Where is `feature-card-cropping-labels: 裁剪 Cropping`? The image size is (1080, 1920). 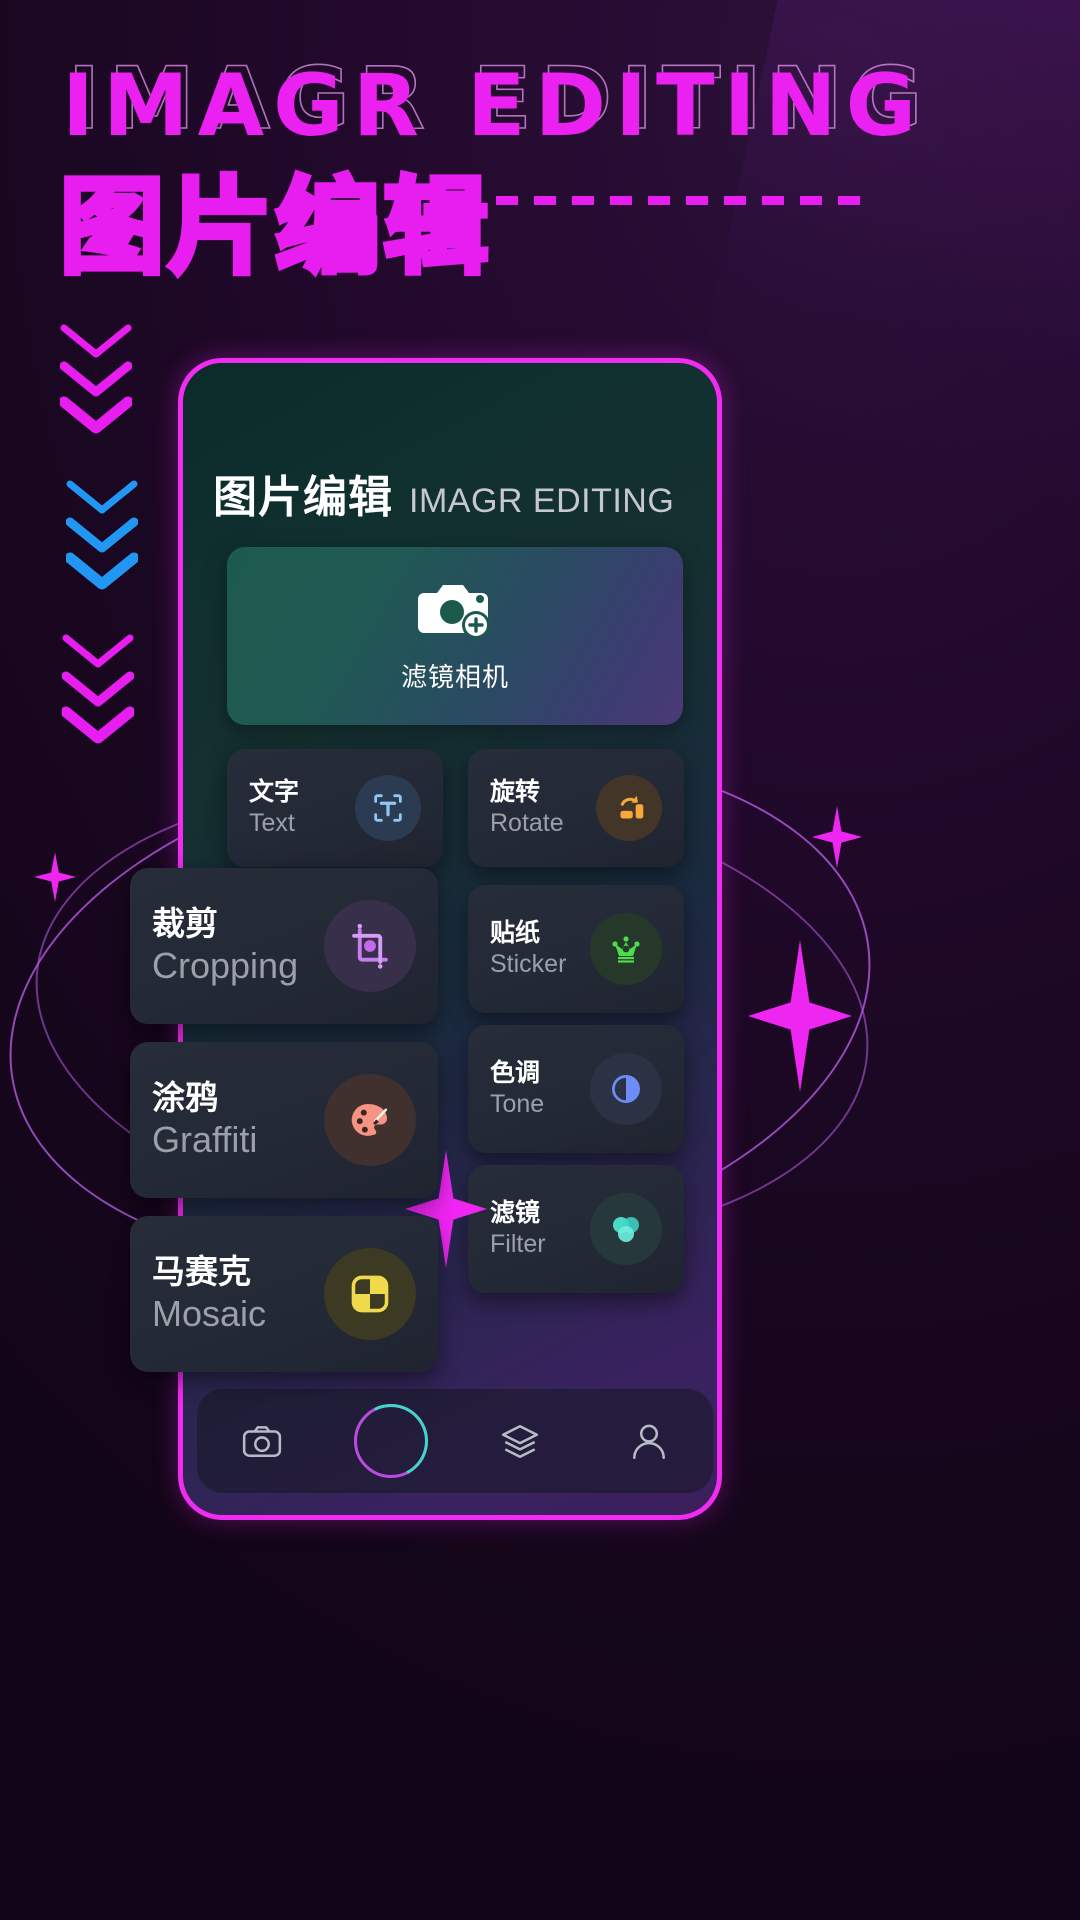 feature-card-cropping-labels: 裁剪 Cropping is located at coordinates (225, 945).